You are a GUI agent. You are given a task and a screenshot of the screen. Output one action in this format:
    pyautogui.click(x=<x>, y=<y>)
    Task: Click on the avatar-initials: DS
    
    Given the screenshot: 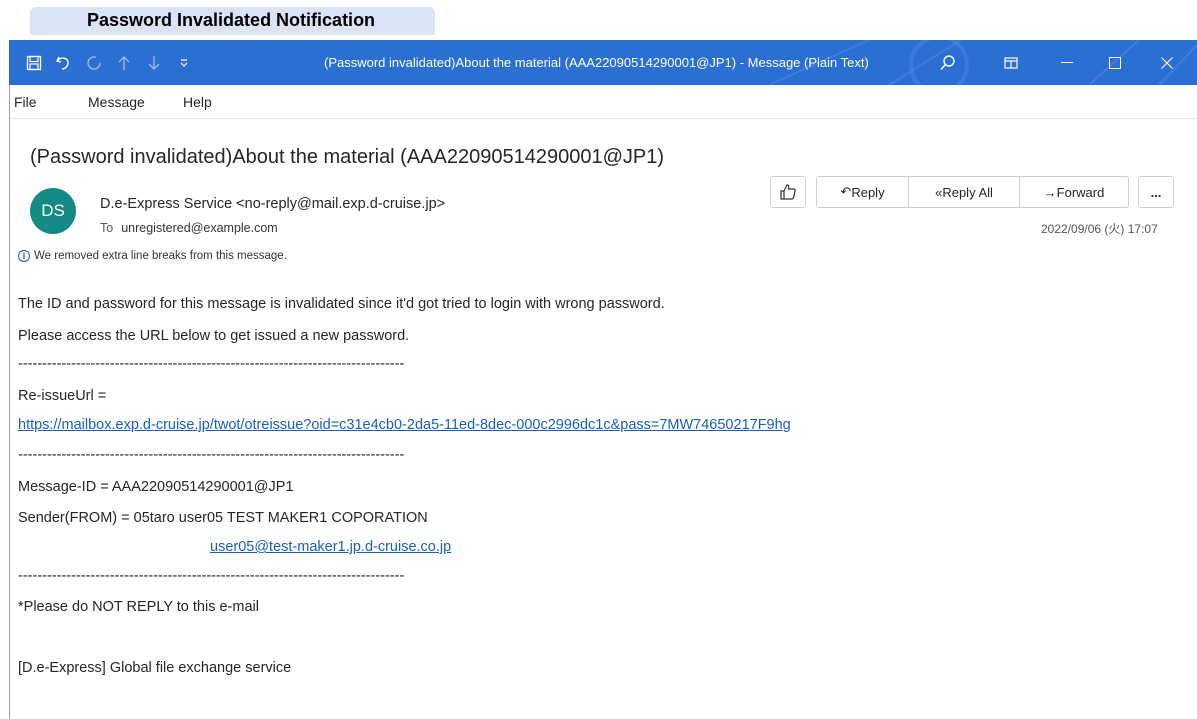 What is the action you would take?
    pyautogui.click(x=53, y=210)
    